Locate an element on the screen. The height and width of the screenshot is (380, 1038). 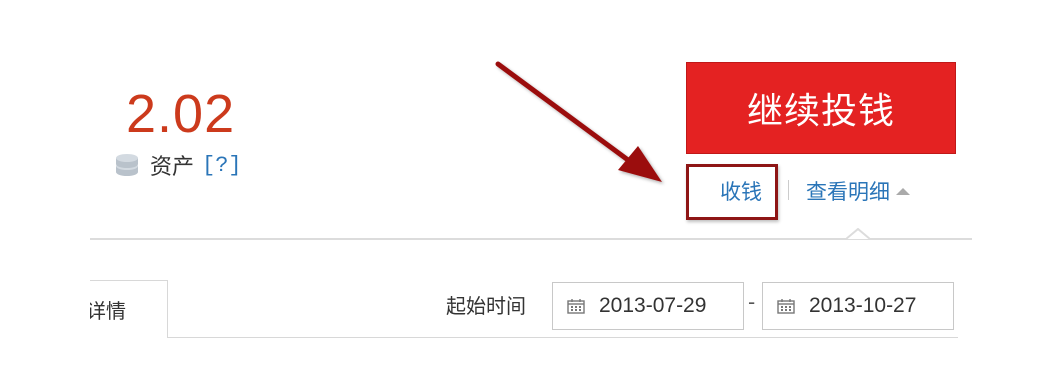
end-date-value: 2013-10-27 is located at coordinates (863, 305).